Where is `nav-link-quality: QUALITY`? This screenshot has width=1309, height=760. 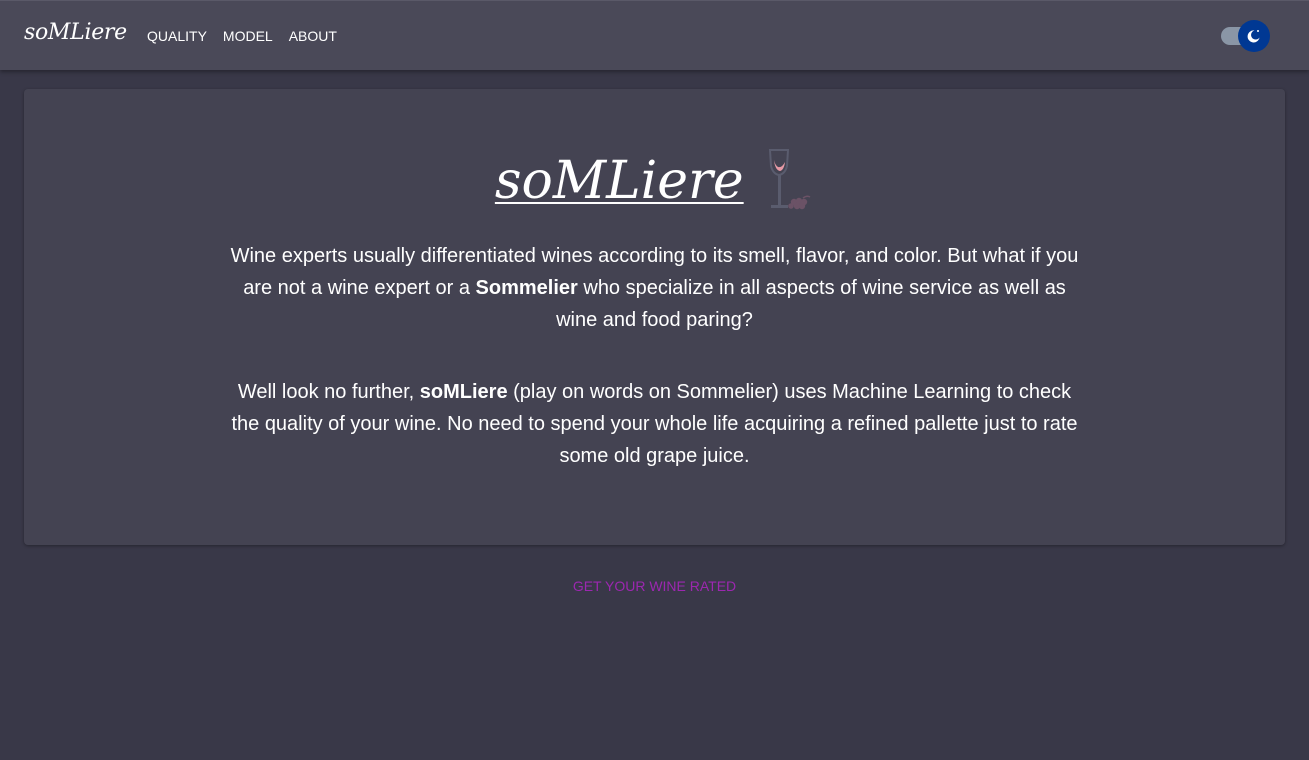
nav-link-quality: QUALITY is located at coordinates (177, 36).